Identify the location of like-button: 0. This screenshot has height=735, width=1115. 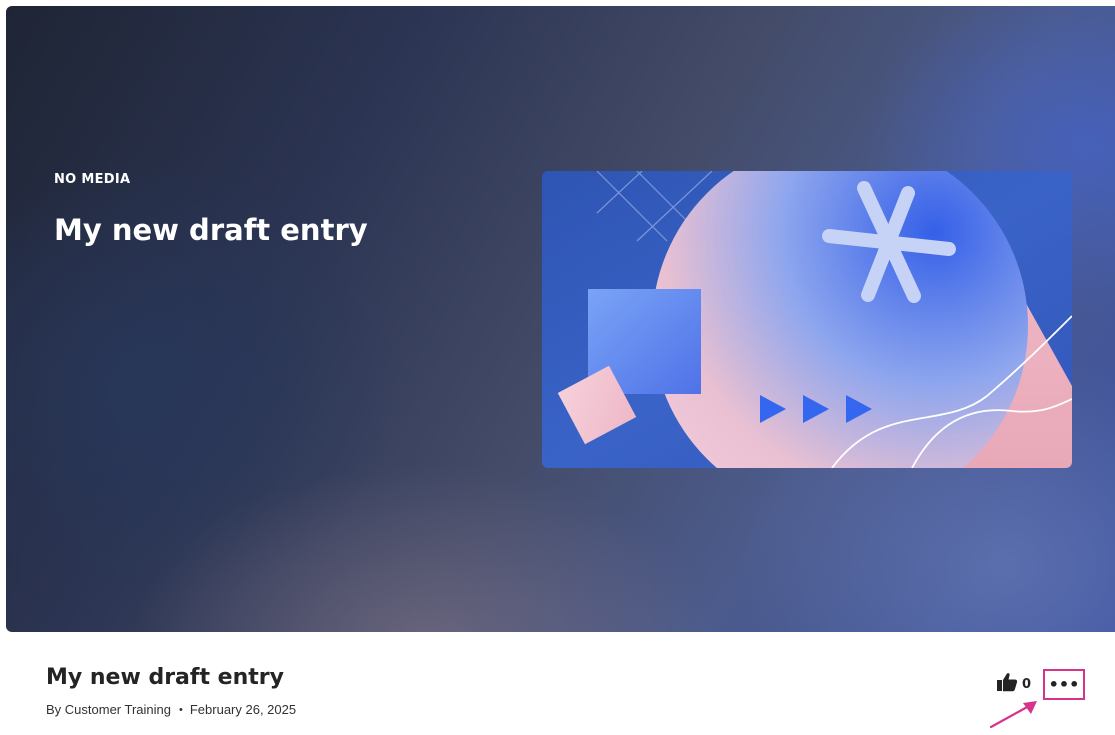
(1013, 684).